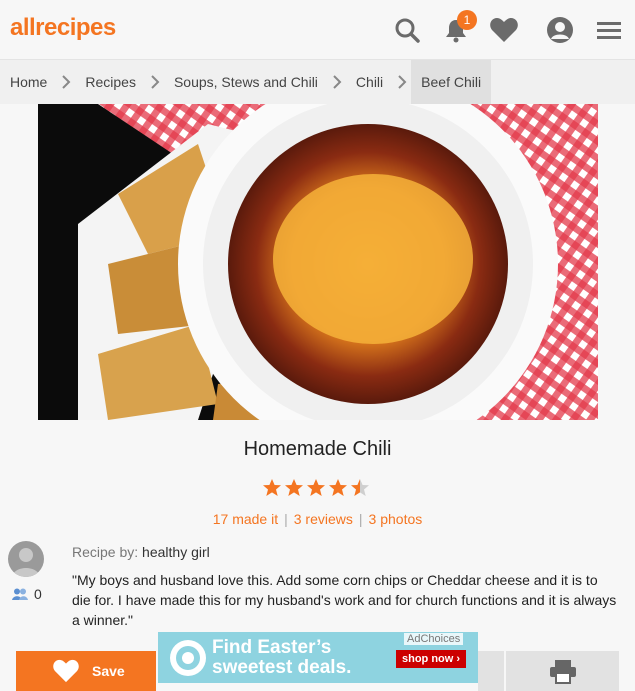  I want to click on star-rating, so click(316, 488).